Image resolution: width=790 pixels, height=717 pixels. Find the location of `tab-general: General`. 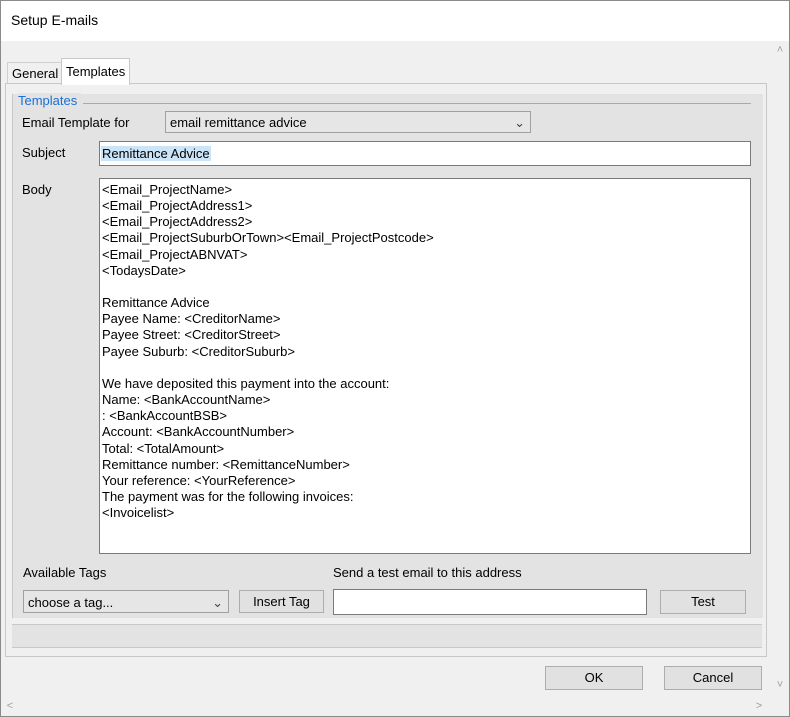

tab-general: General is located at coordinates (35, 73).